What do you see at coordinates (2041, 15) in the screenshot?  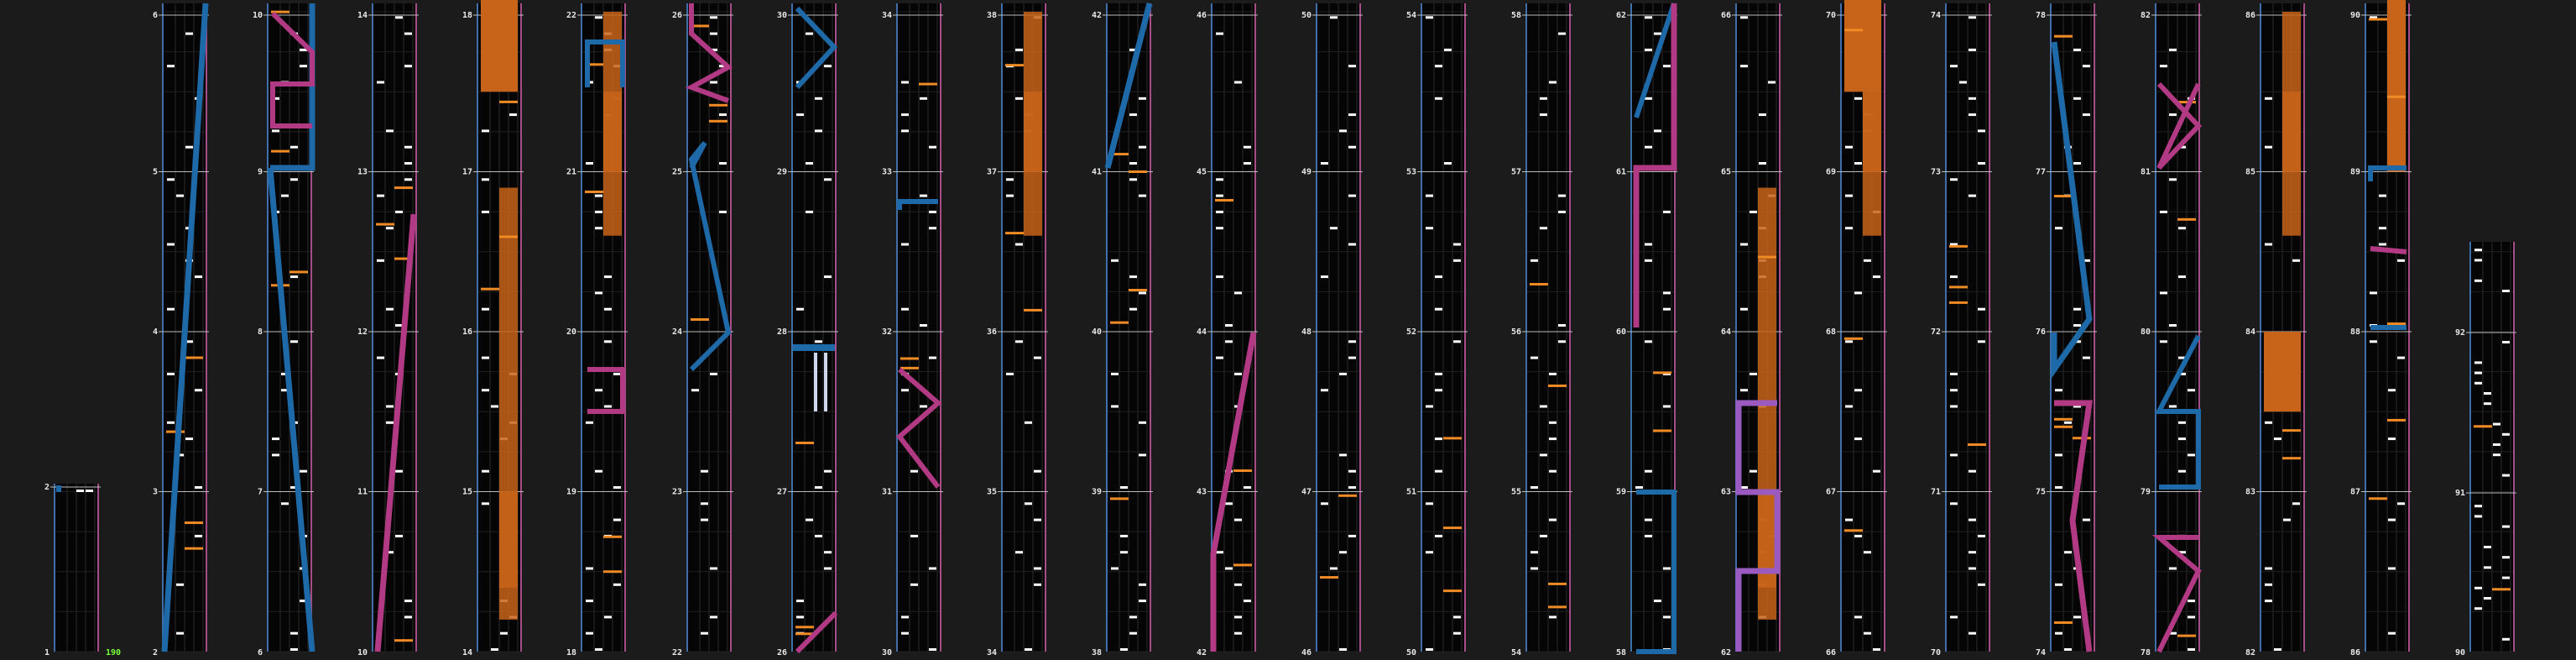 I see `measure-number: 78` at bounding box center [2041, 15].